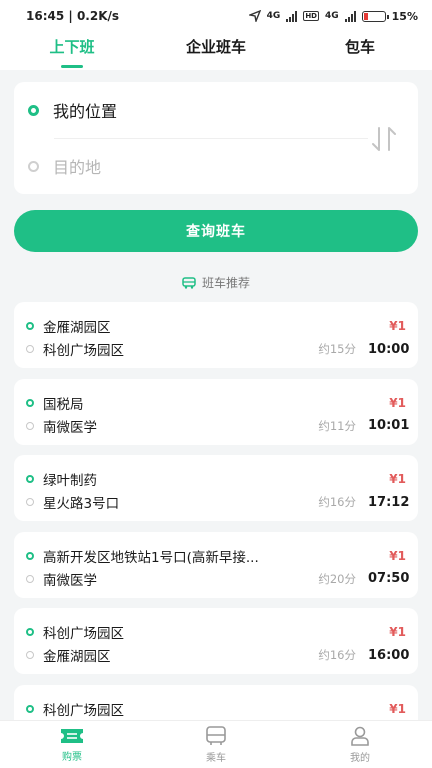 This screenshot has width=432, height=768. What do you see at coordinates (73, 16) in the screenshot?
I see `status-left: 16:45 | 0.2K/s` at bounding box center [73, 16].